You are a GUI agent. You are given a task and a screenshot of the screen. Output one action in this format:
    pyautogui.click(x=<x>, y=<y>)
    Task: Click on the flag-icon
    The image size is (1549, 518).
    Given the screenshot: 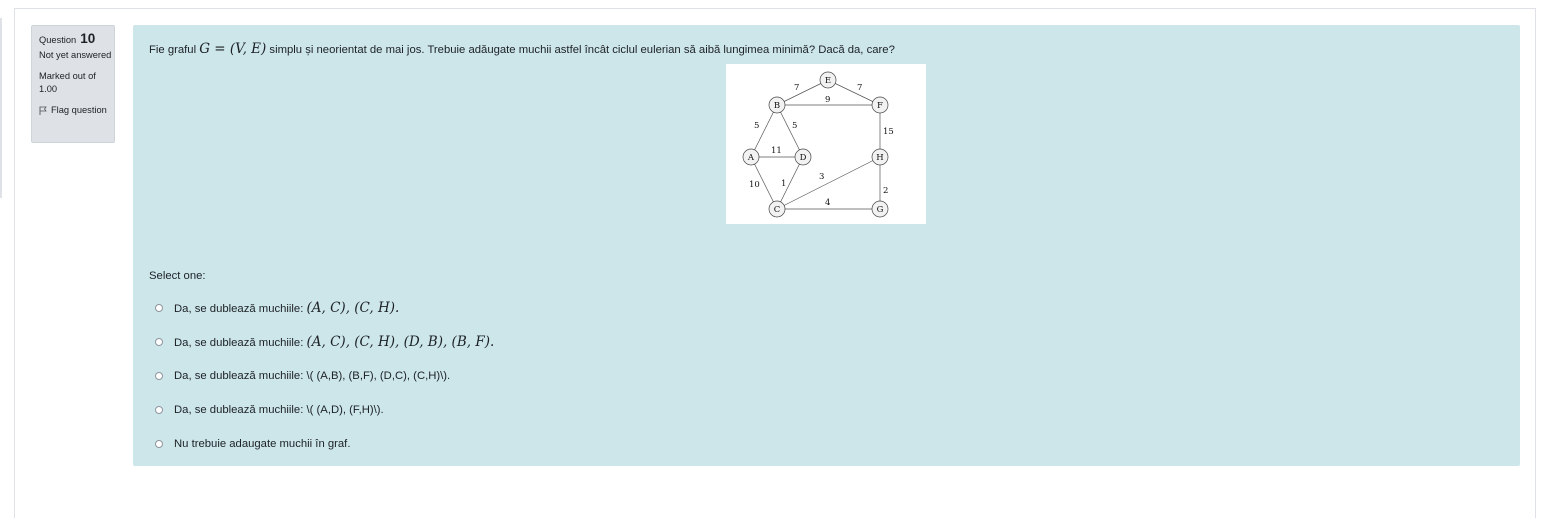 What is the action you would take?
    pyautogui.click(x=43, y=110)
    